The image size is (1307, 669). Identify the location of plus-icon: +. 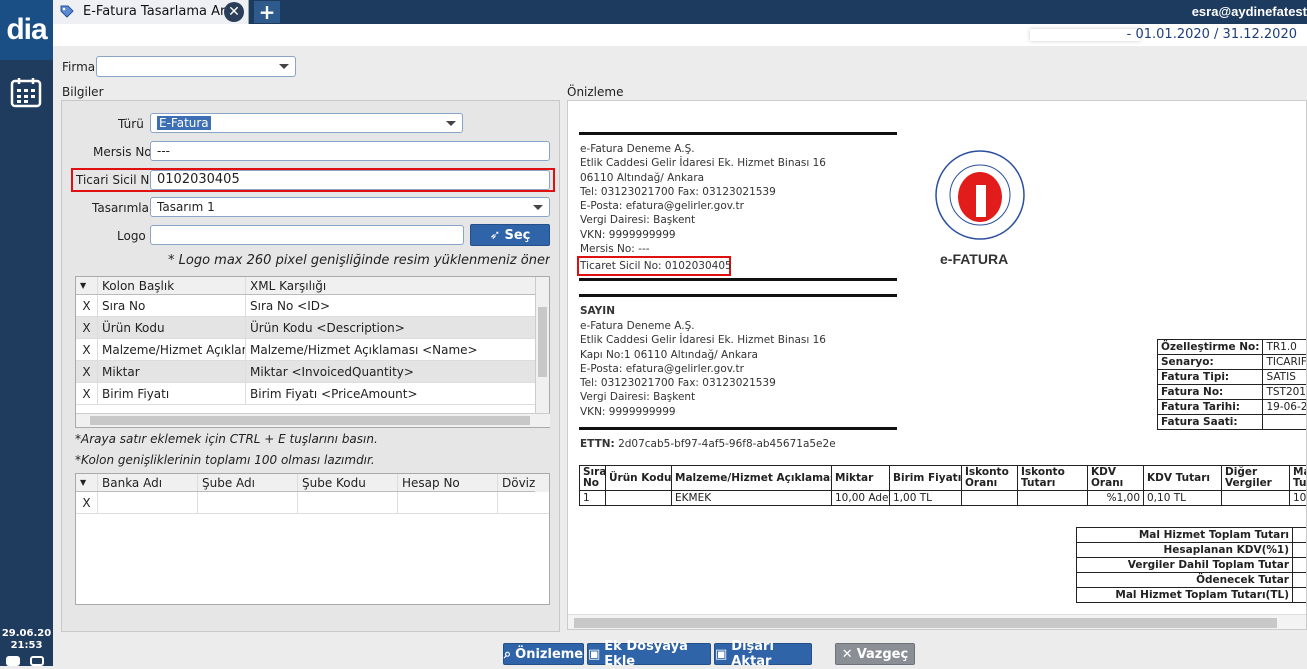
(267, 12).